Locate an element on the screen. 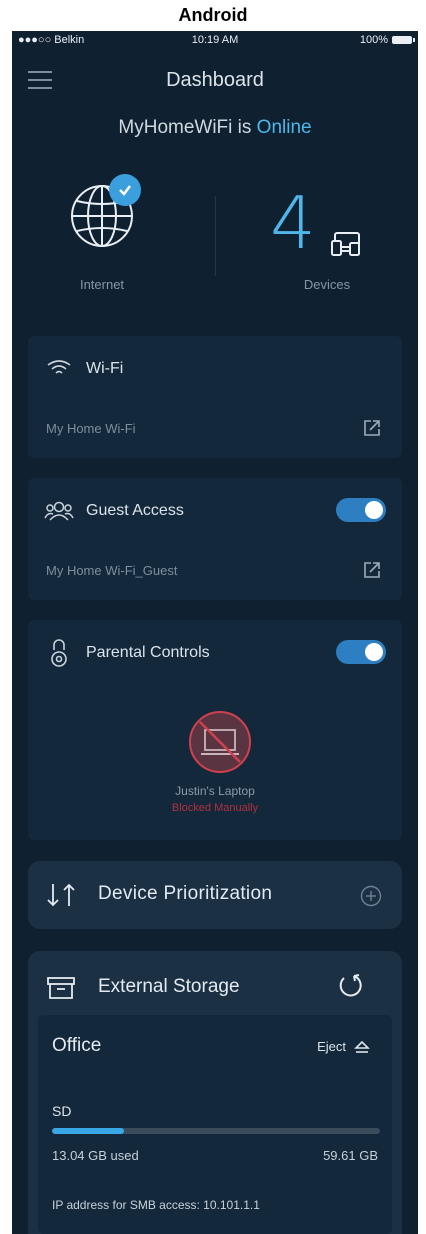 This screenshot has width=426, height=1234. wifi-card: Wi-Fi My Home Wi-Fi is located at coordinates (215, 397).